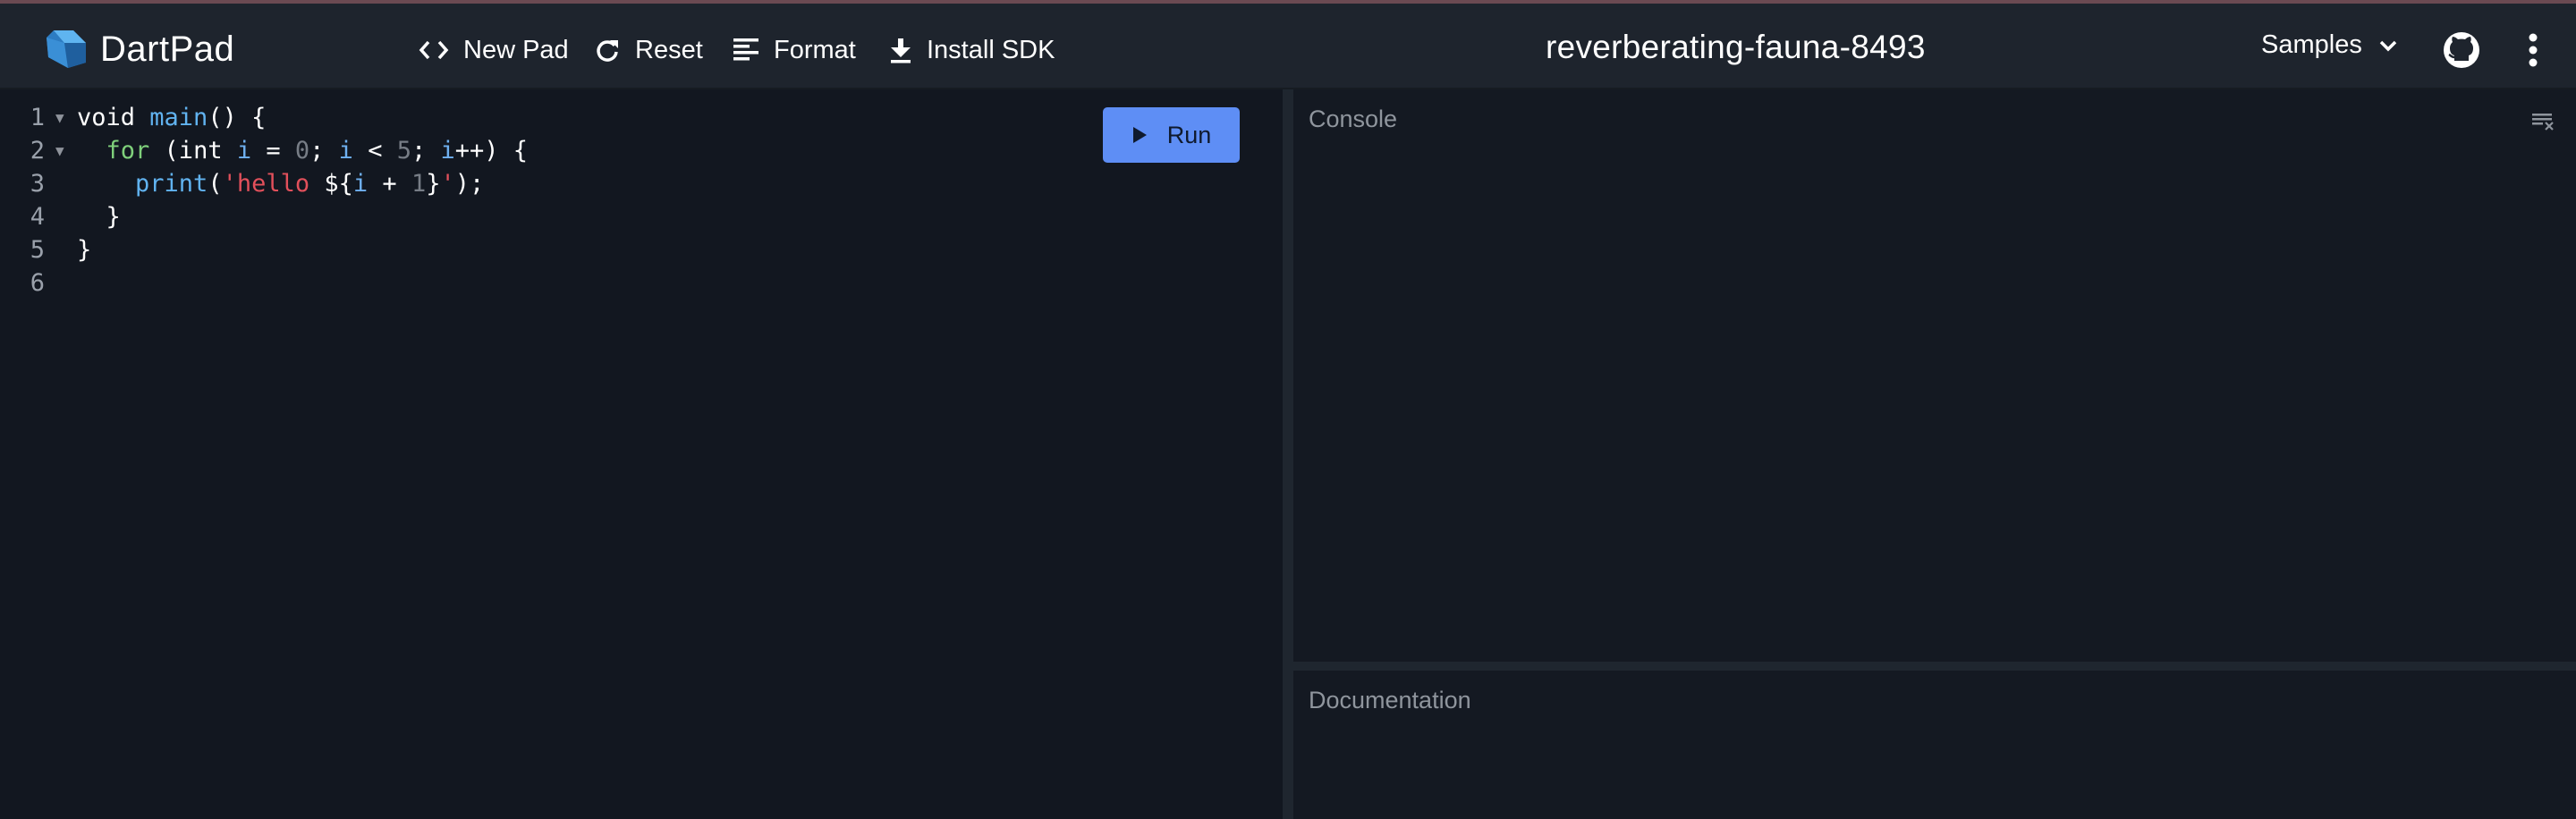 Image resolution: width=2576 pixels, height=819 pixels. Describe the element at coordinates (37, 184) in the screenshot. I see `line-number: 3` at that location.